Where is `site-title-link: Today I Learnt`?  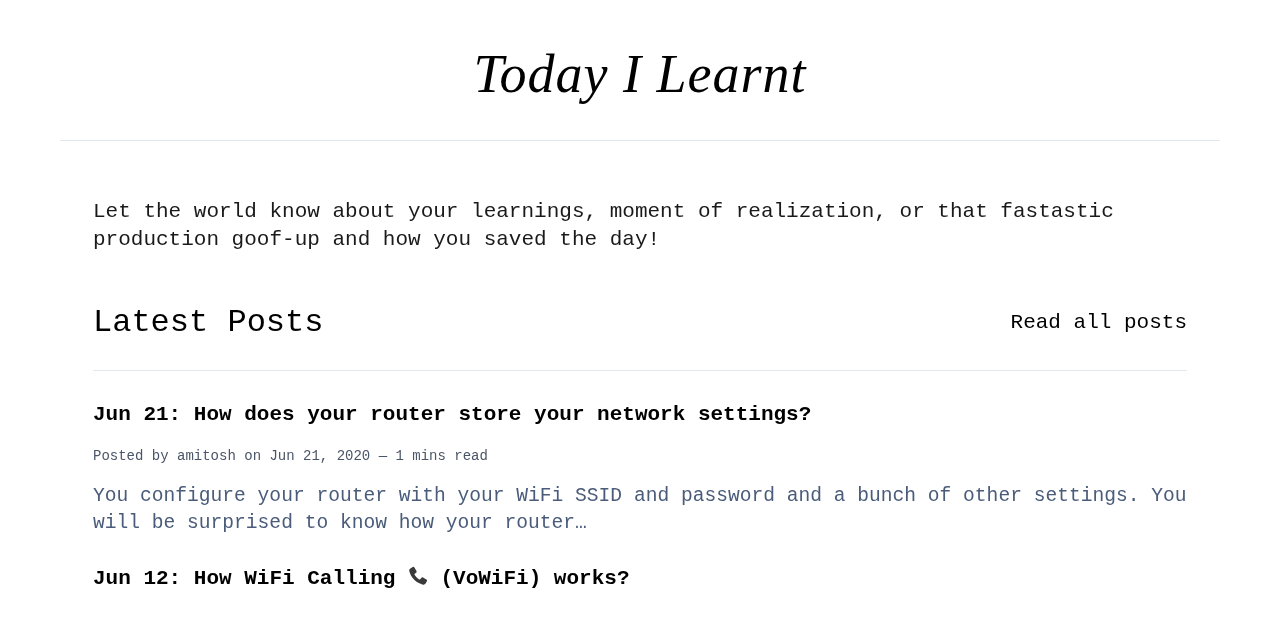
site-title-link: Today I Learnt is located at coordinates (640, 74).